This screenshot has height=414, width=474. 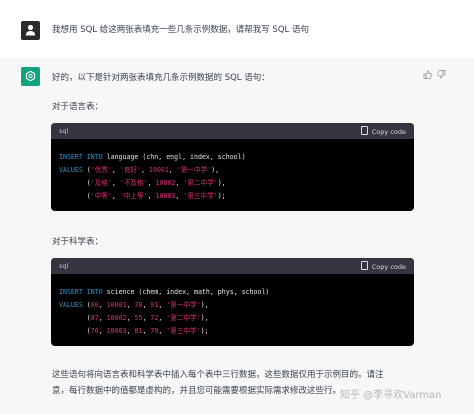 What do you see at coordinates (78, 107) in the screenshot?
I see `section-label-language: 对于语言表：` at bounding box center [78, 107].